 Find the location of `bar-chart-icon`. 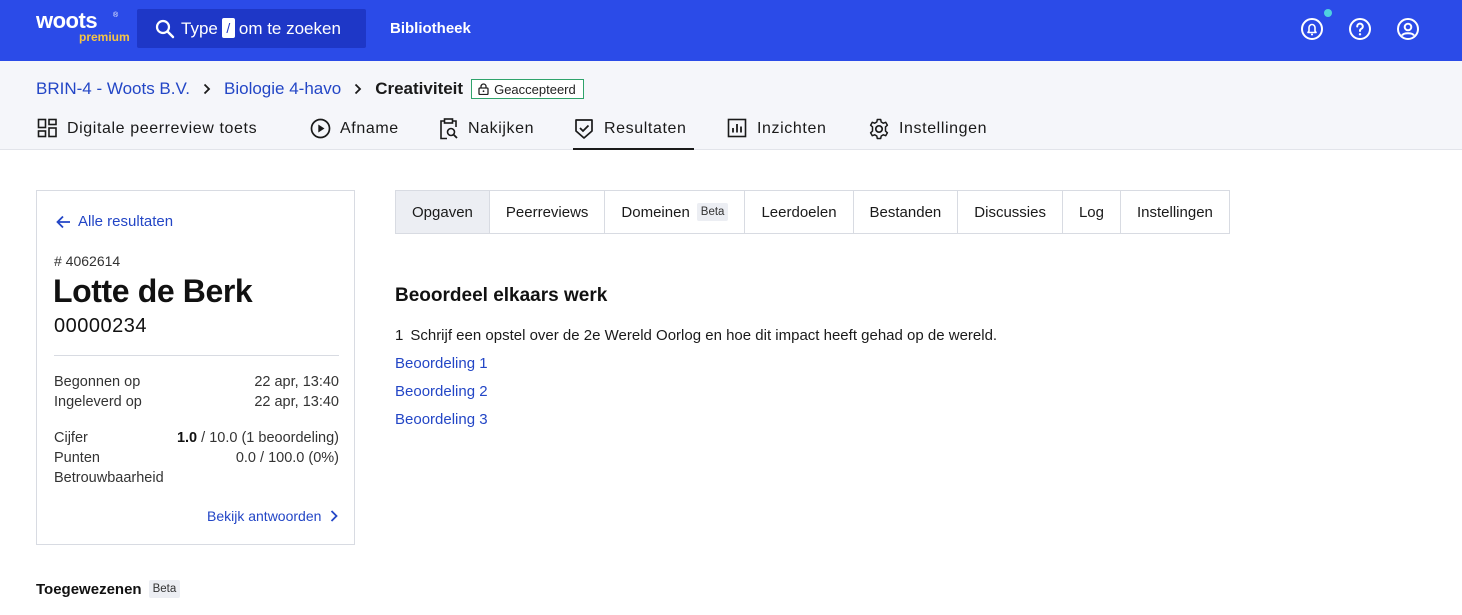

bar-chart-icon is located at coordinates (737, 128).